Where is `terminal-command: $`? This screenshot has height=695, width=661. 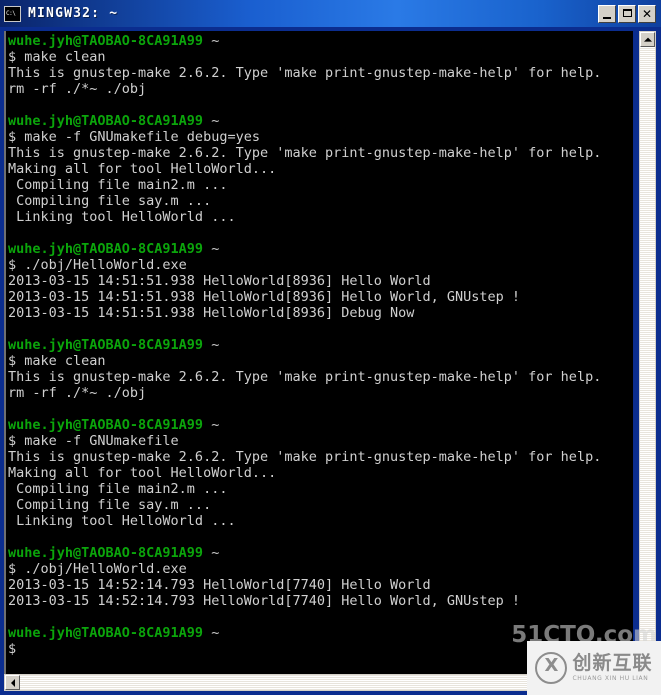 terminal-command: $ is located at coordinates (12, 649).